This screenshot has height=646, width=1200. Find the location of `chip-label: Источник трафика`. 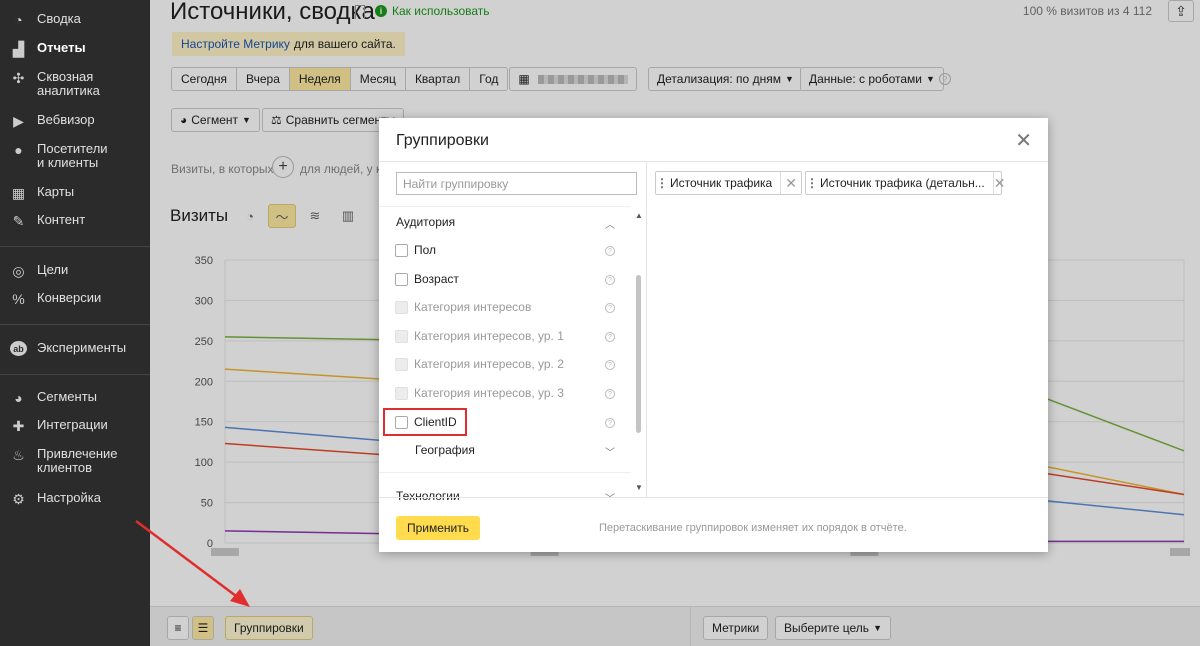

chip-label: Источник трафика is located at coordinates (721, 183).